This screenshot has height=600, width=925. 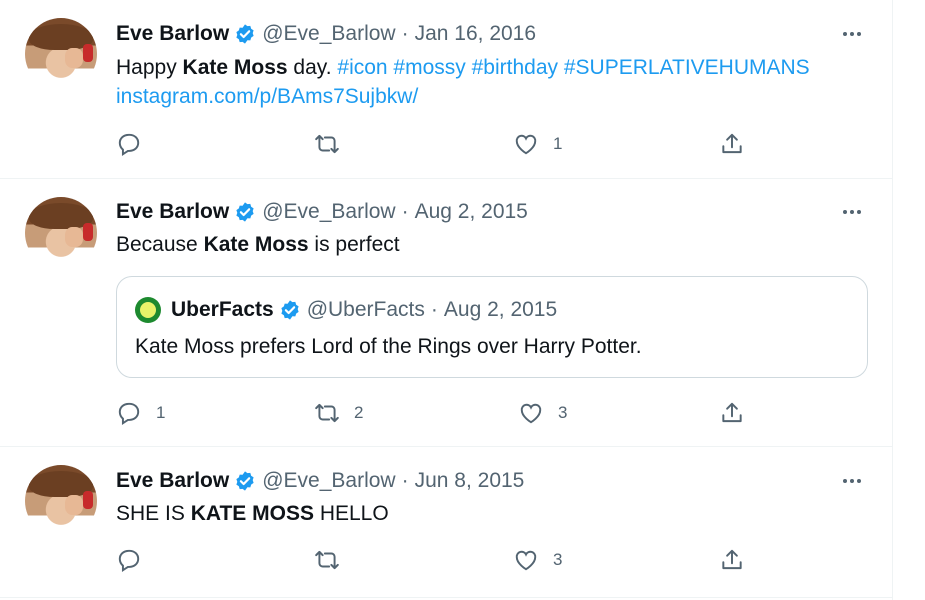 I want to click on tweet-header: Eve Barlow @Eve_Barlow · Jan 16, 2016, so click(x=326, y=34).